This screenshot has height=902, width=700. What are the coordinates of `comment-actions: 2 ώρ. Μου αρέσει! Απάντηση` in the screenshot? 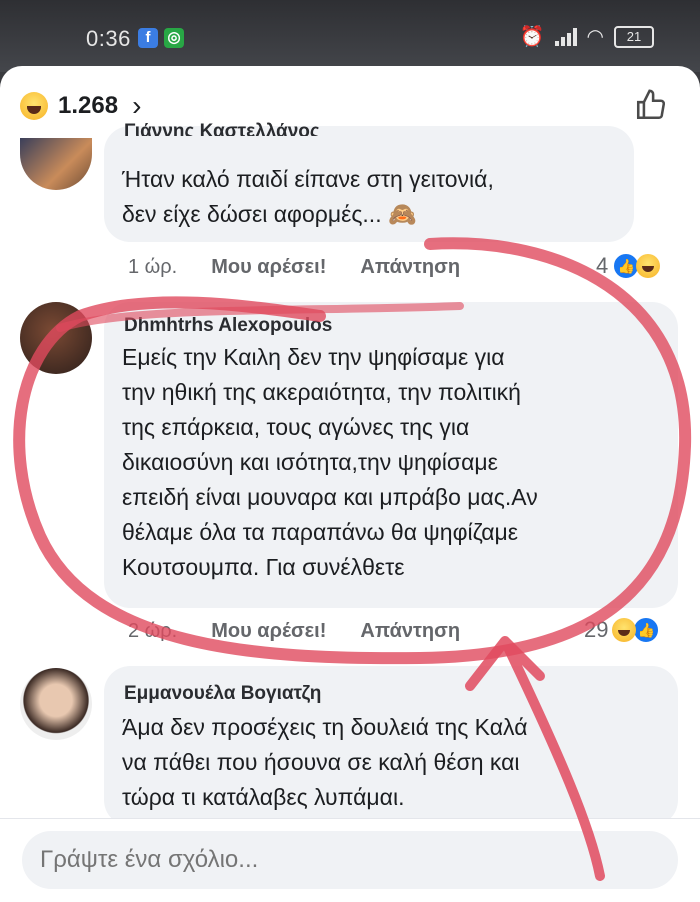 It's located at (294, 631).